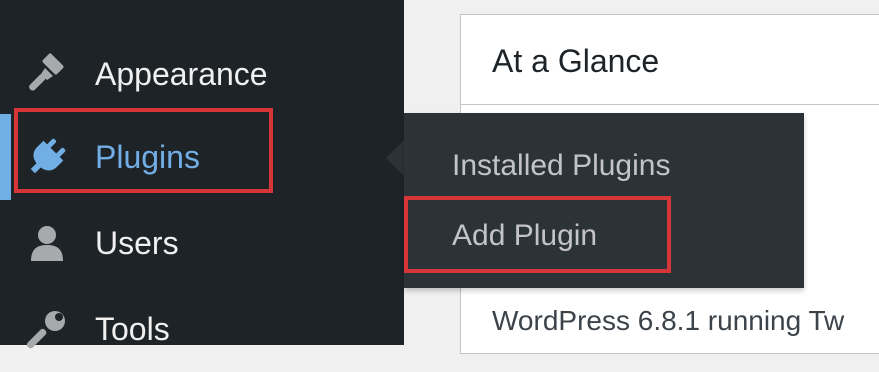 The image size is (879, 372). I want to click on submenu-item-installed-plugins: Installed Plugins, so click(561, 166).